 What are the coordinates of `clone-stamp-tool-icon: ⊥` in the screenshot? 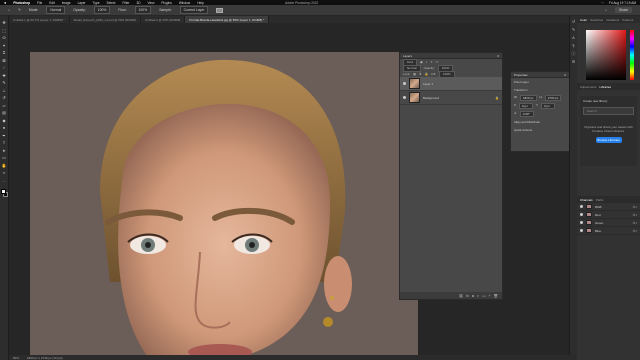 It's located at (4, 90).